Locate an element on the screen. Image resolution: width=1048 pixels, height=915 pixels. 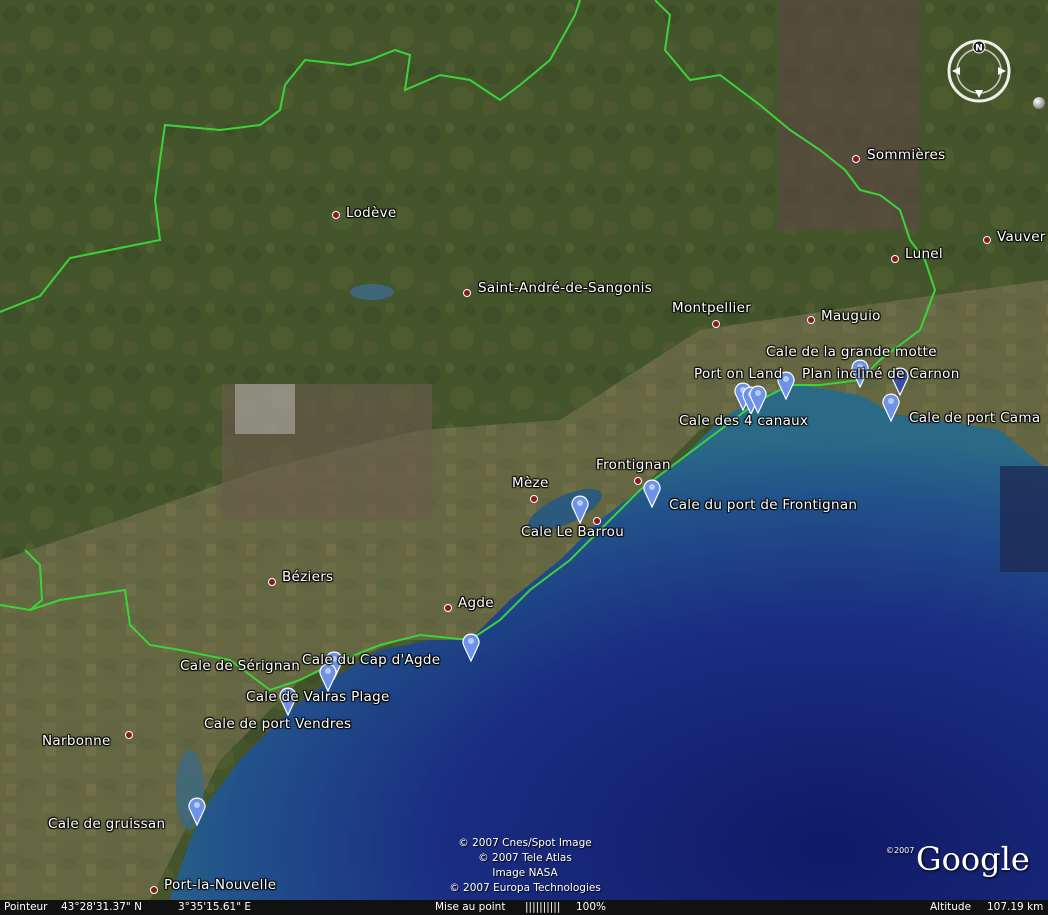
altitude-label: Altitude is located at coordinates (951, 907).